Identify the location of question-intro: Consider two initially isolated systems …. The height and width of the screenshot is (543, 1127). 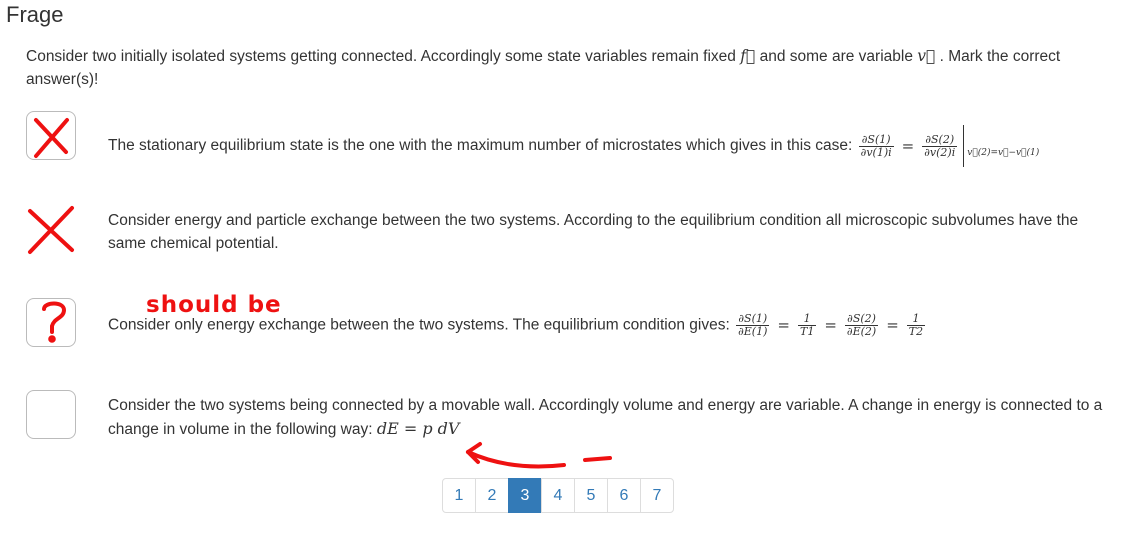
(543, 67).